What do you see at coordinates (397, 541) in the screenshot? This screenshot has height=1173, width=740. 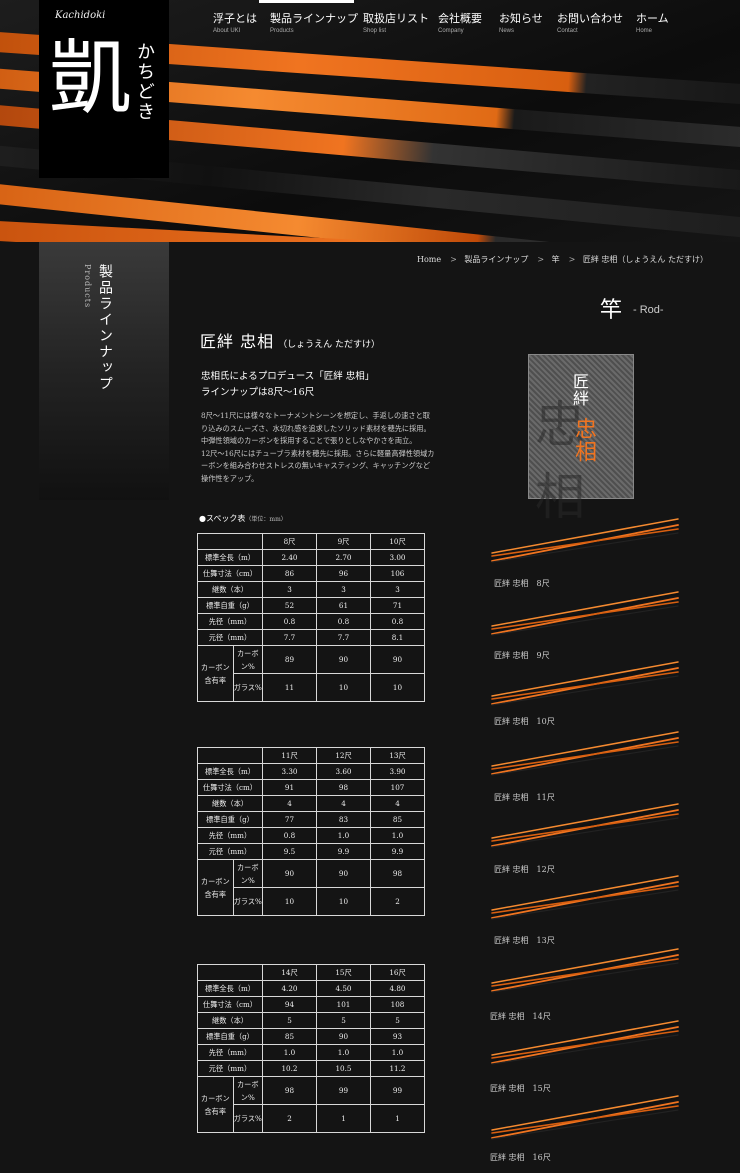 I see `spec-col-header: 10尺` at bounding box center [397, 541].